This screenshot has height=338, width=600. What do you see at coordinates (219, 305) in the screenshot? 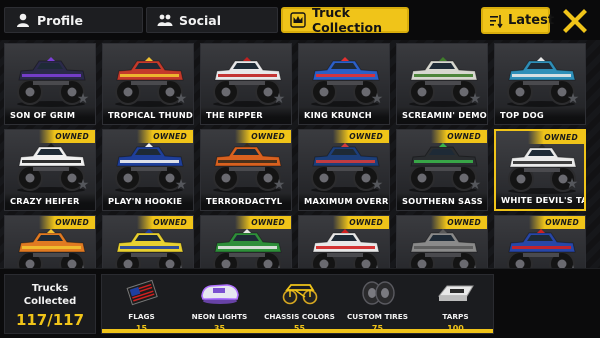
I see `reward-neon-lights: NEON LIGHTS 35` at bounding box center [219, 305].